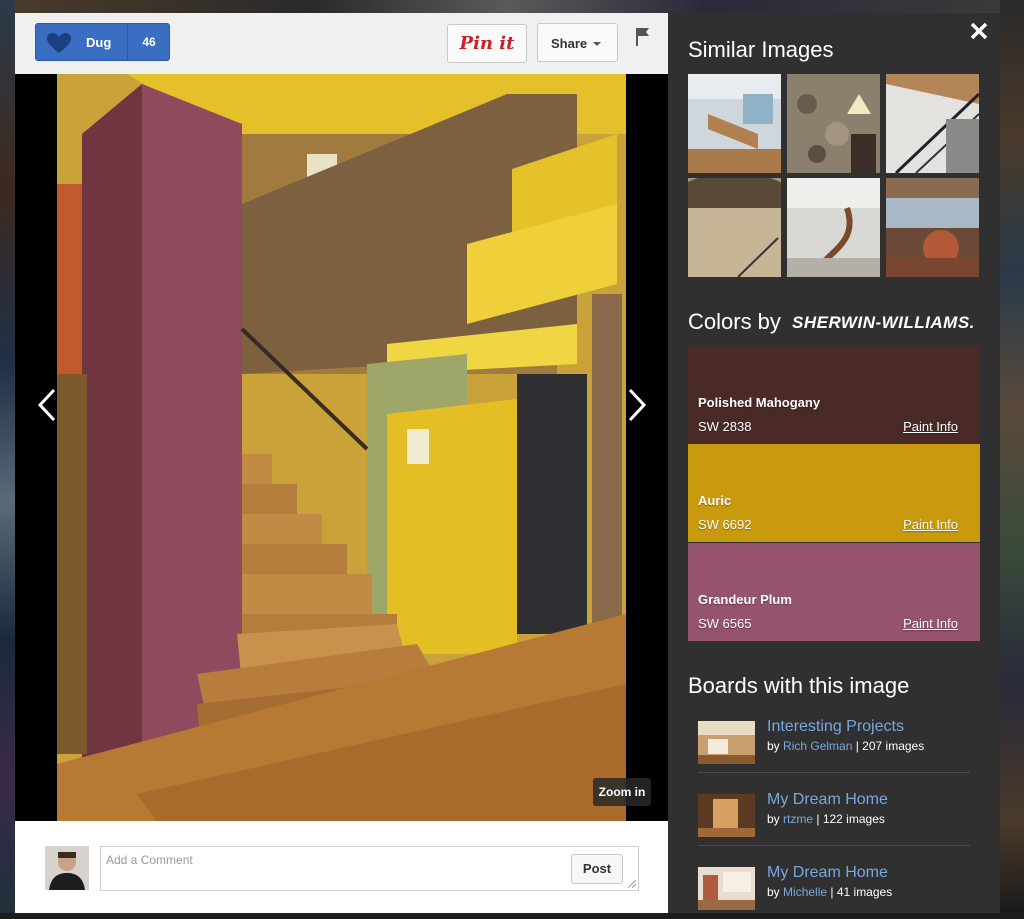  Describe the element at coordinates (759, 402) in the screenshot. I see `swatch-name: Polished Mahogany` at that location.